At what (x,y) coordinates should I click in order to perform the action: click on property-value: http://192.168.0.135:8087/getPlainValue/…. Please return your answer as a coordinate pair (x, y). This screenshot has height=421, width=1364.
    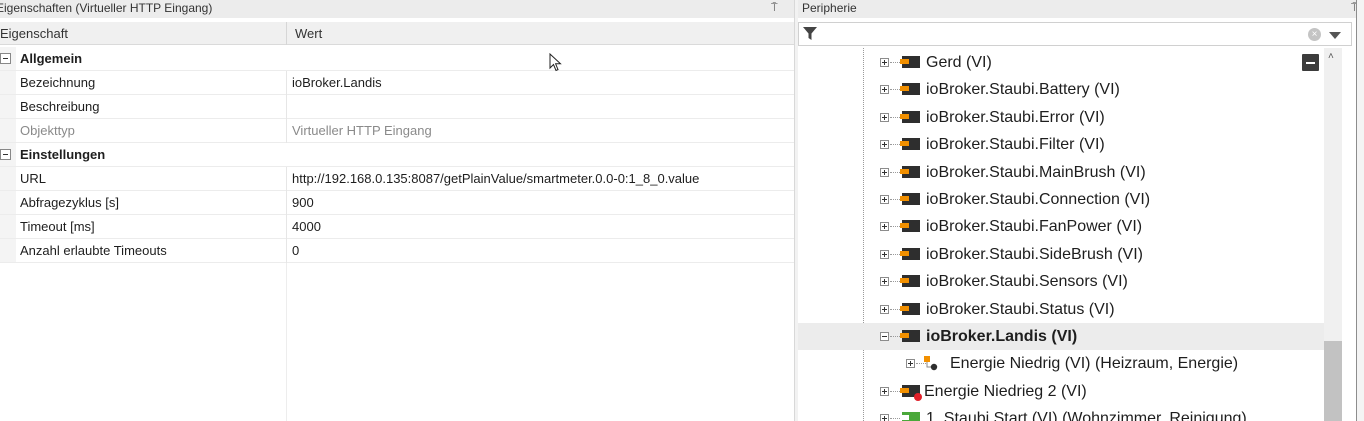
    Looking at the image, I should click on (495, 179).